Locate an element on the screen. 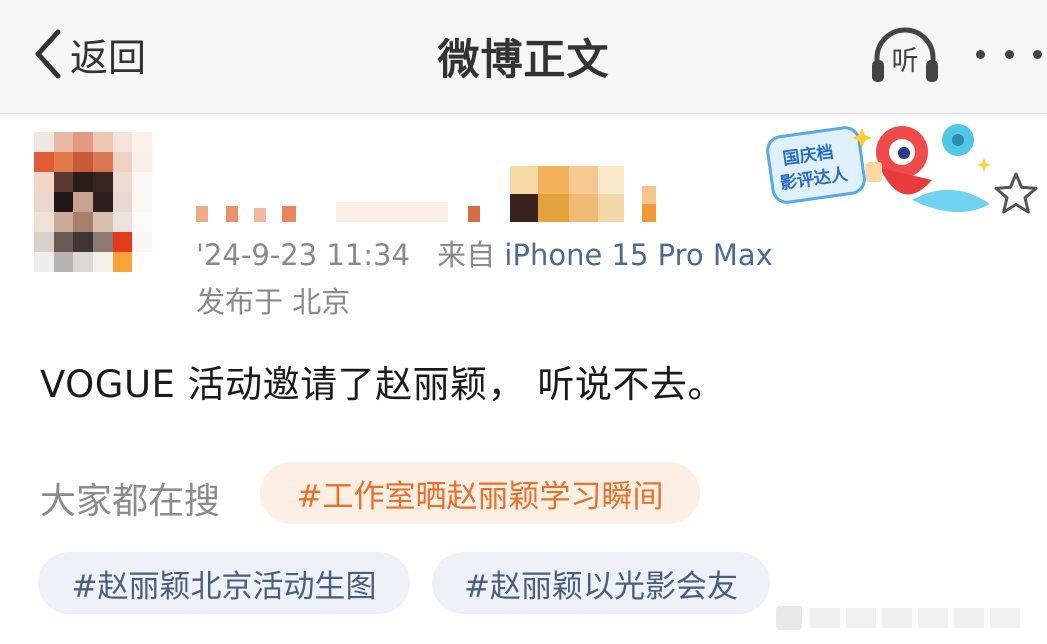 The image size is (1047, 644). watermark-icon is located at coordinates (898, 618).